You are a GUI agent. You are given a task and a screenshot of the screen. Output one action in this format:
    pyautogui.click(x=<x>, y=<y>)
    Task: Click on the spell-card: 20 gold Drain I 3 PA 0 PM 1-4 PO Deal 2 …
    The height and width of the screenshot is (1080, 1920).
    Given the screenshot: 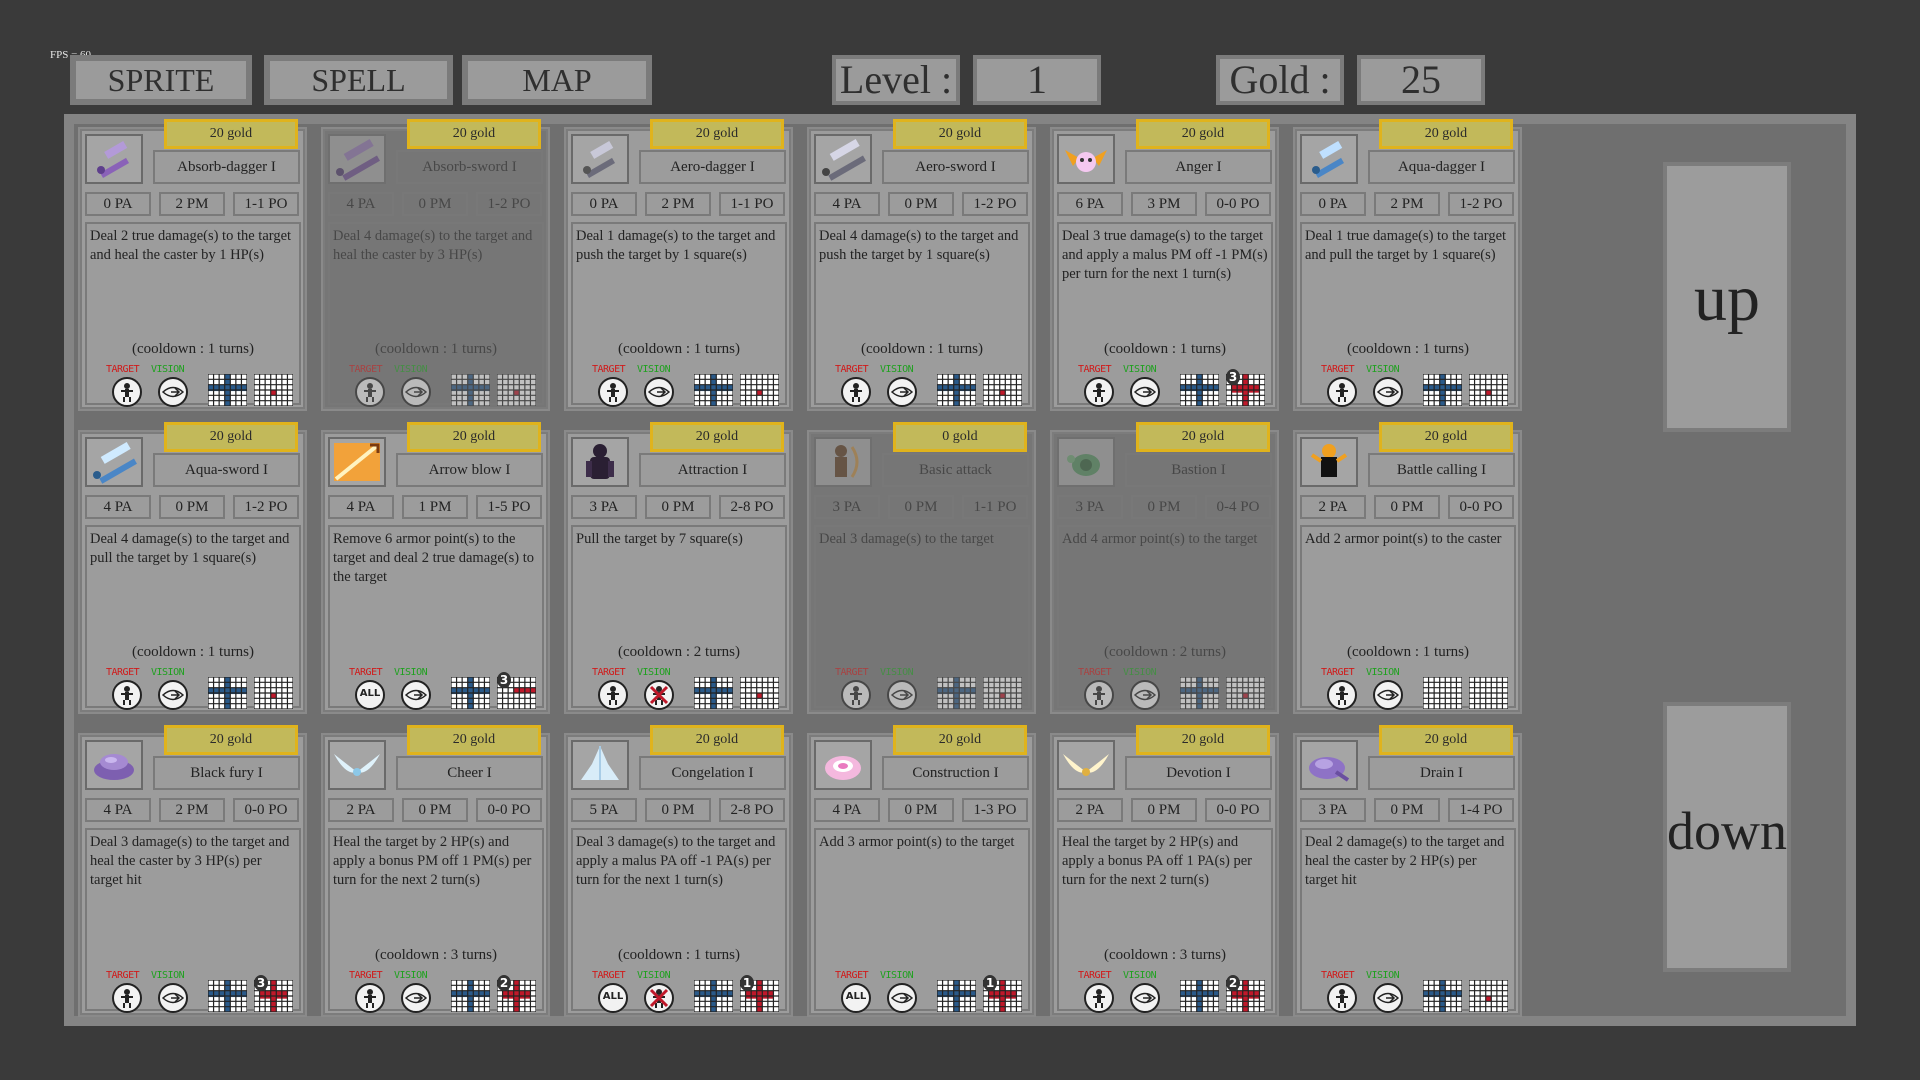 What is the action you would take?
    pyautogui.click(x=1407, y=871)
    